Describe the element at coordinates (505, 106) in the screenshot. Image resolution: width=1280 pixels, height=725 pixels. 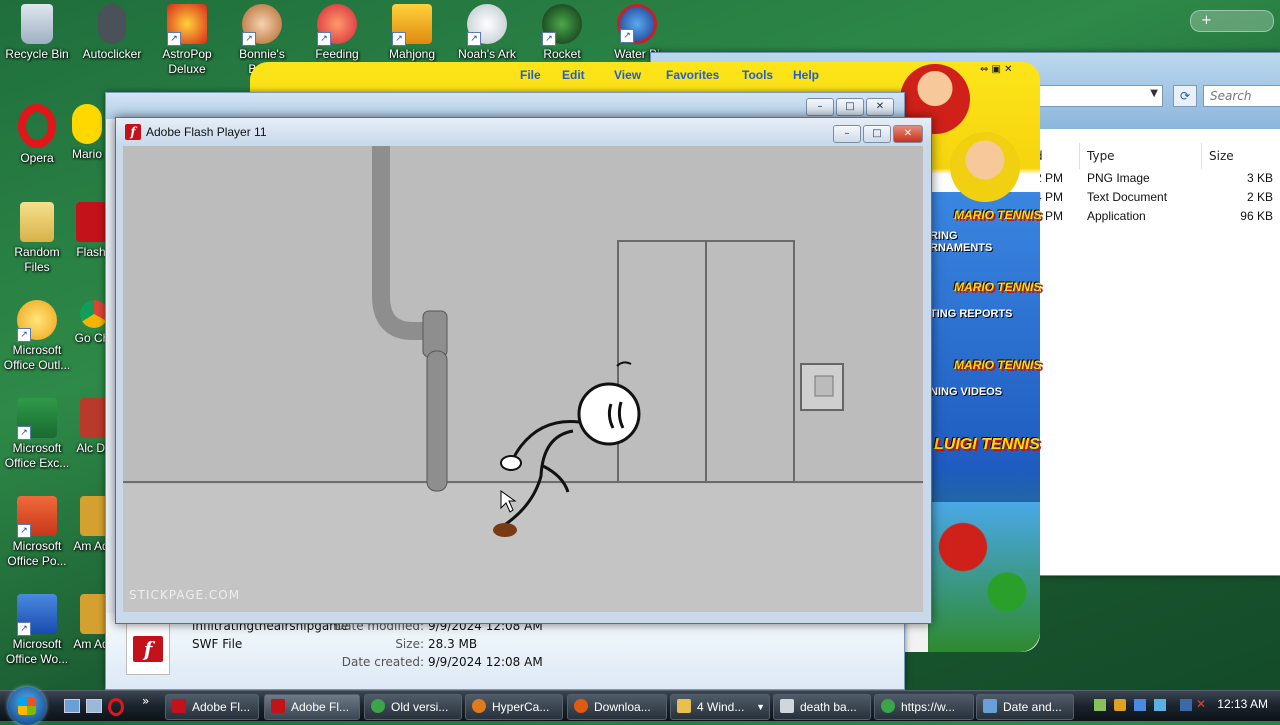
I see `file-window-titlebar: – □ ✕` at that location.